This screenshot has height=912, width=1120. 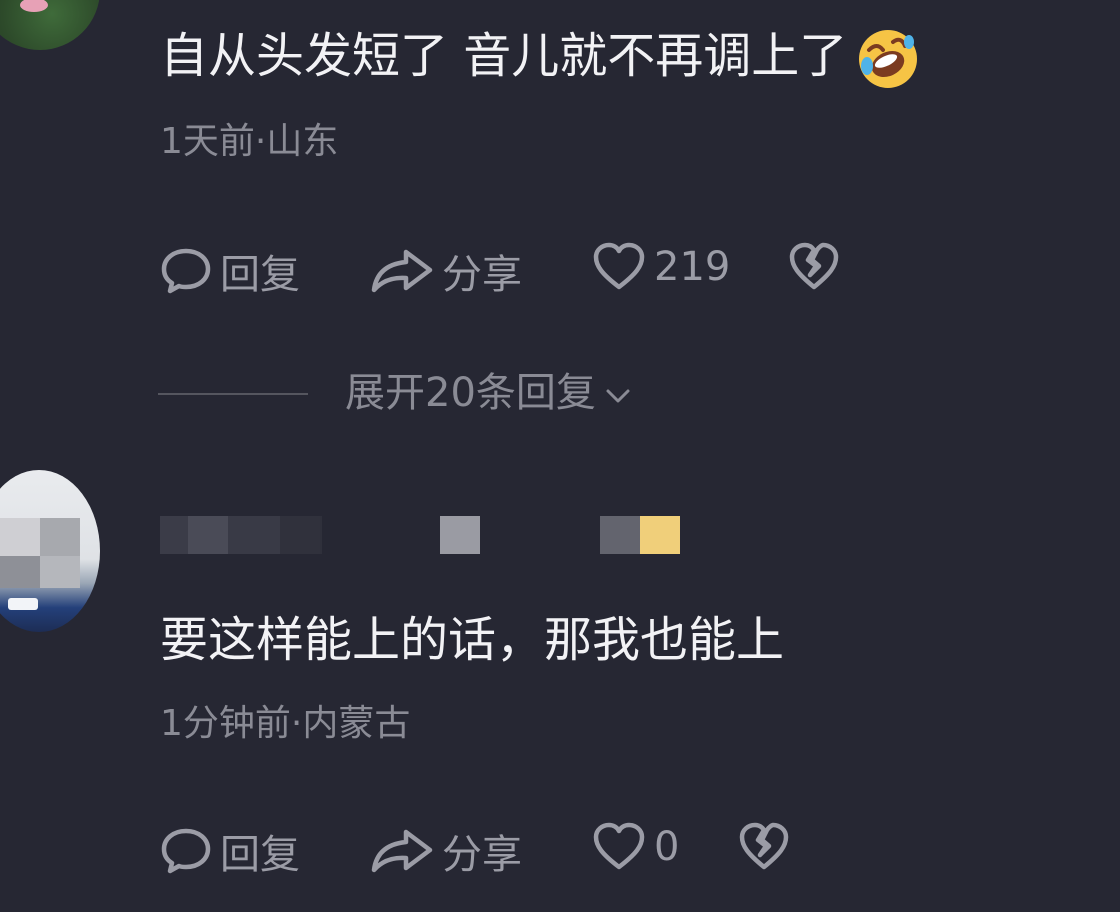 What do you see at coordinates (472, 640) in the screenshot?
I see `comment-body: 要这样能上的话，那我也能上` at bounding box center [472, 640].